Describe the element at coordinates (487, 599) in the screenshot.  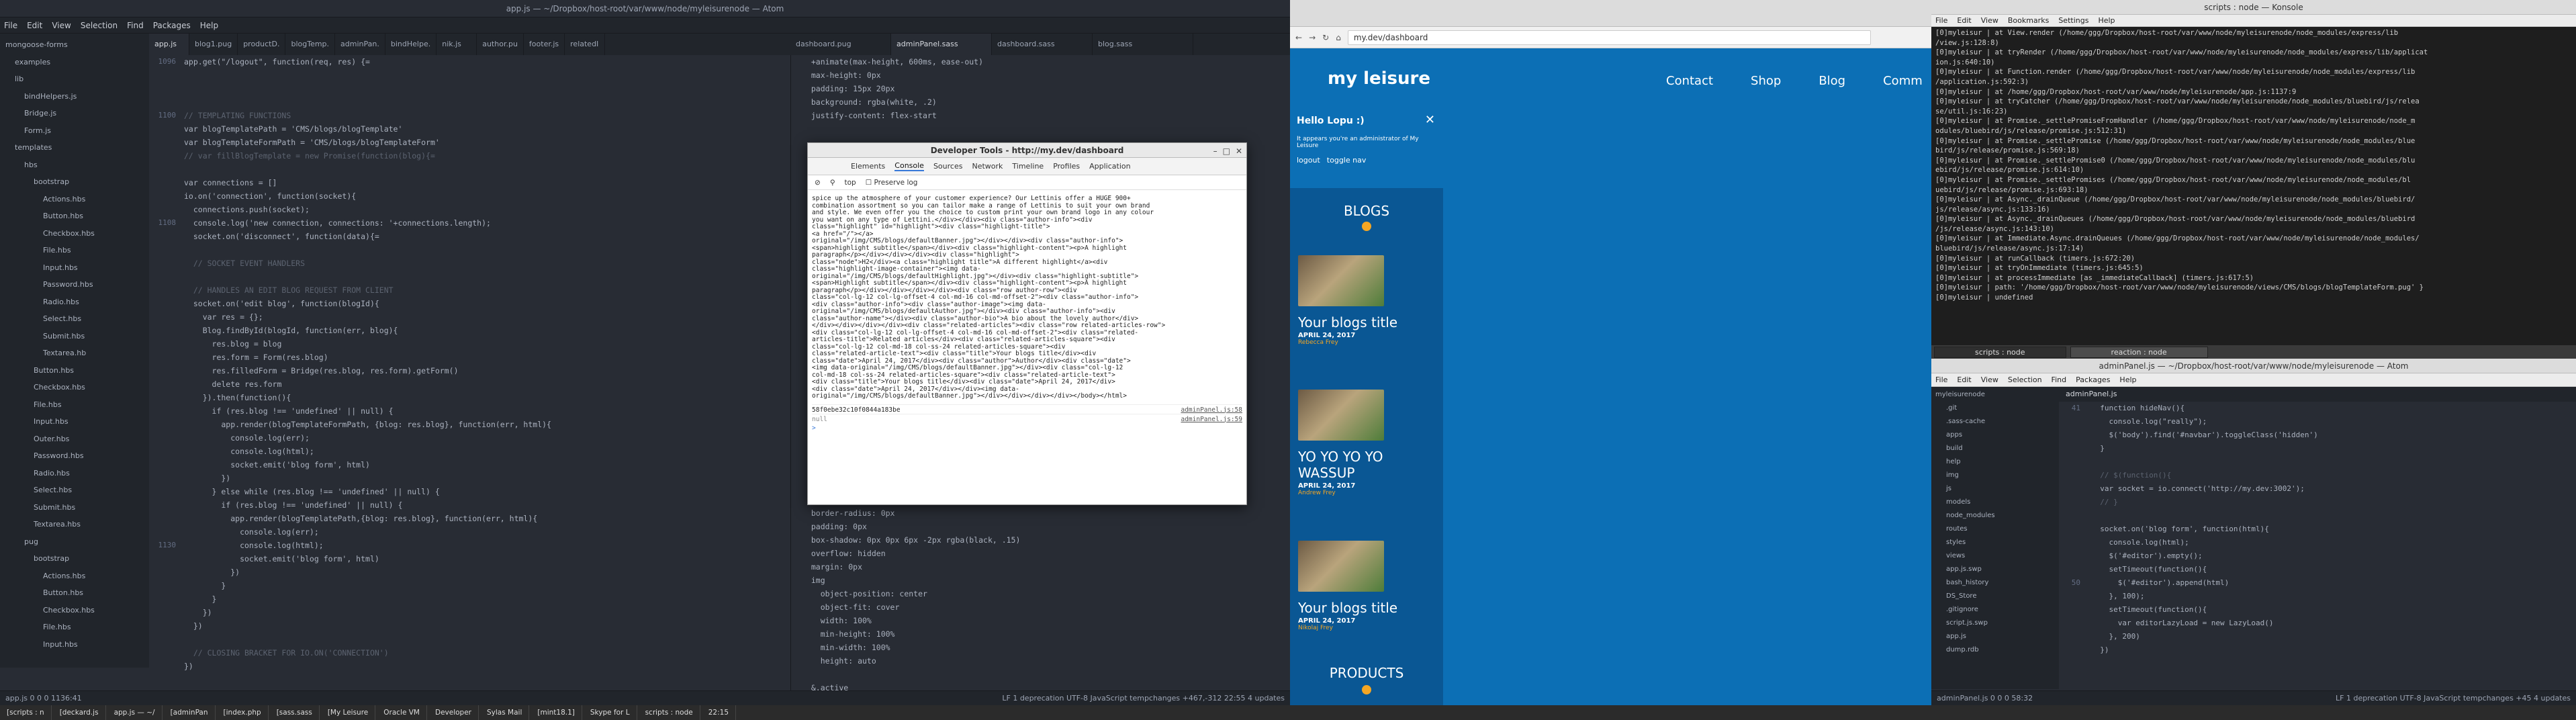
I see `code-line: }` at that location.